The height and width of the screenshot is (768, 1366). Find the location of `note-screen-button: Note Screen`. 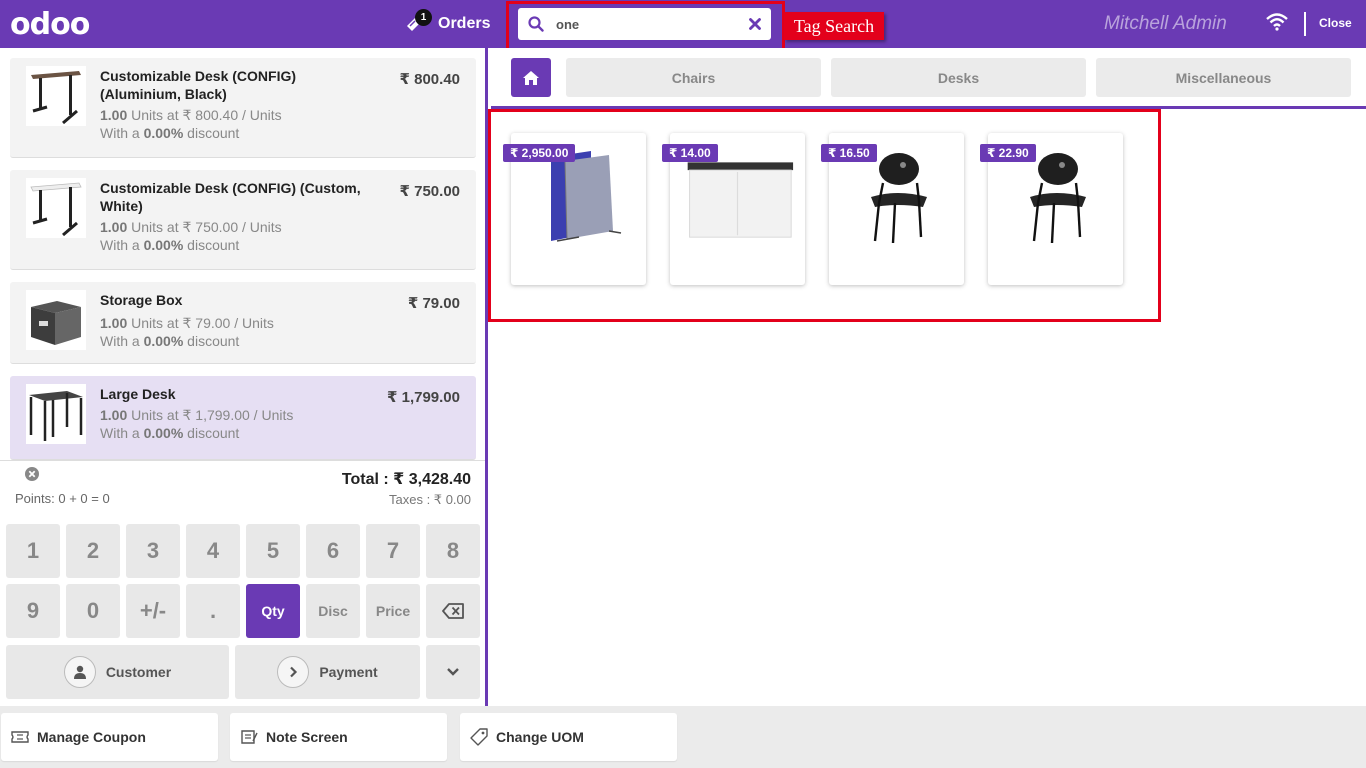

note-screen-button: Note Screen is located at coordinates (338, 737).